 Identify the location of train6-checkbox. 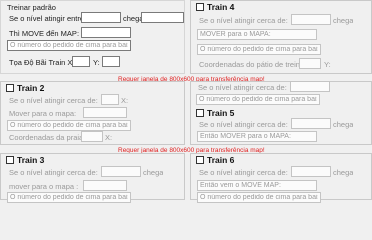
(200, 160).